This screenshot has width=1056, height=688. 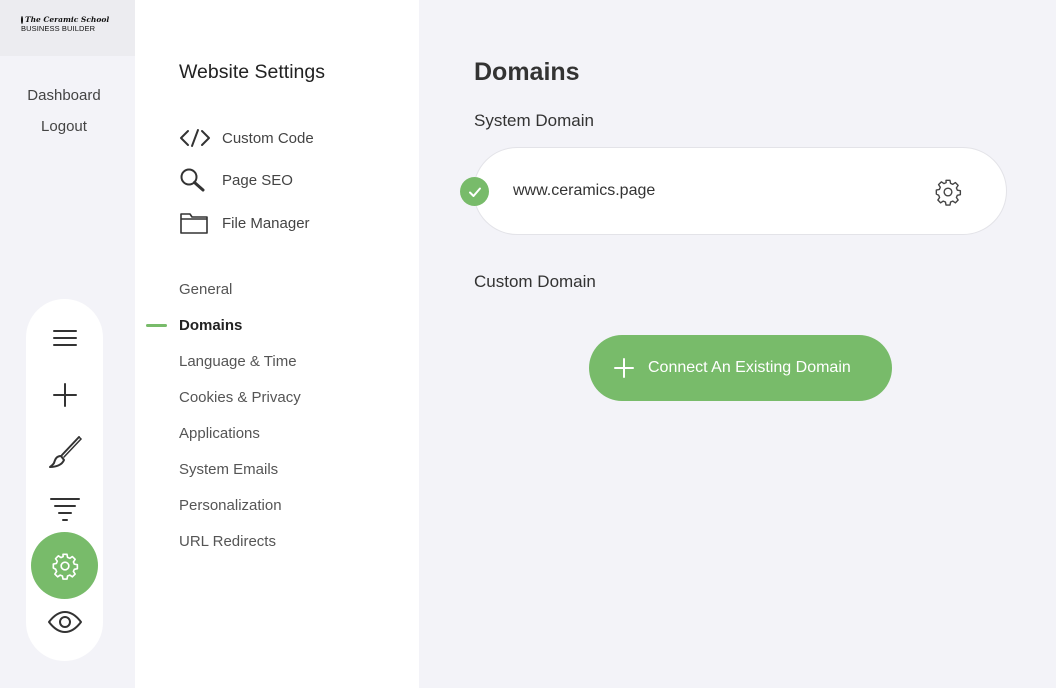 What do you see at coordinates (749, 367) in the screenshot?
I see `connect-domain-label: Connect An Existing Domain` at bounding box center [749, 367].